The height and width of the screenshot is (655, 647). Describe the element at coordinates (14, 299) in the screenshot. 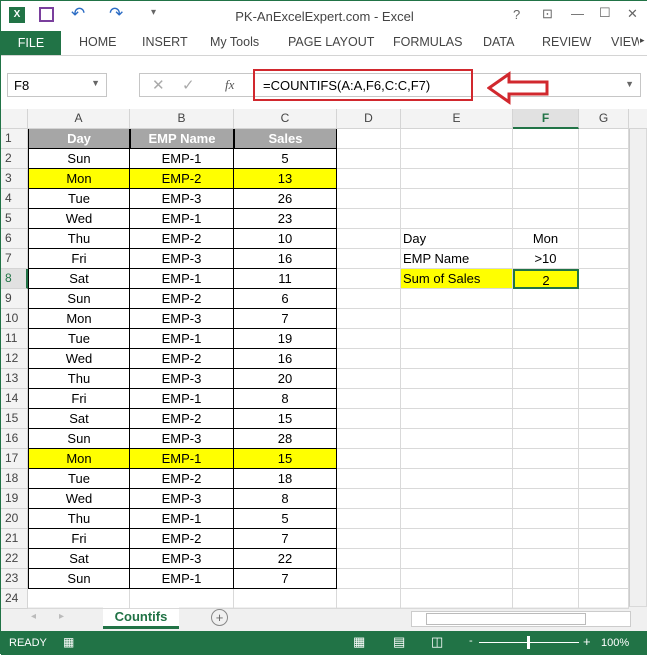

I see `row-header: 9` at that location.